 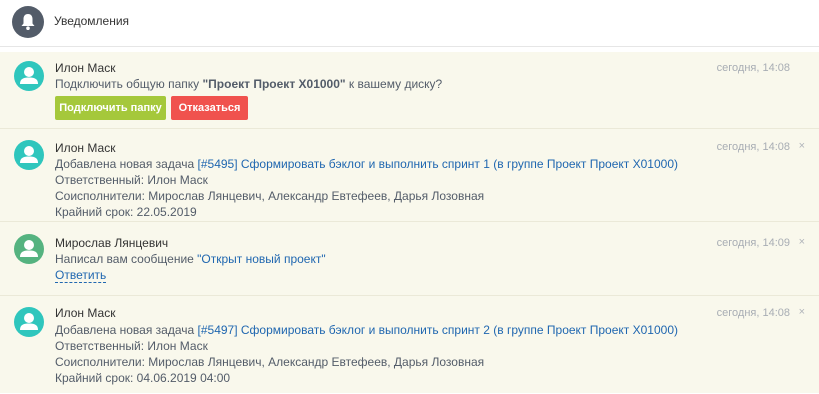 I want to click on task-deadline: Крайний срок: 22.05.2019, so click(x=126, y=212).